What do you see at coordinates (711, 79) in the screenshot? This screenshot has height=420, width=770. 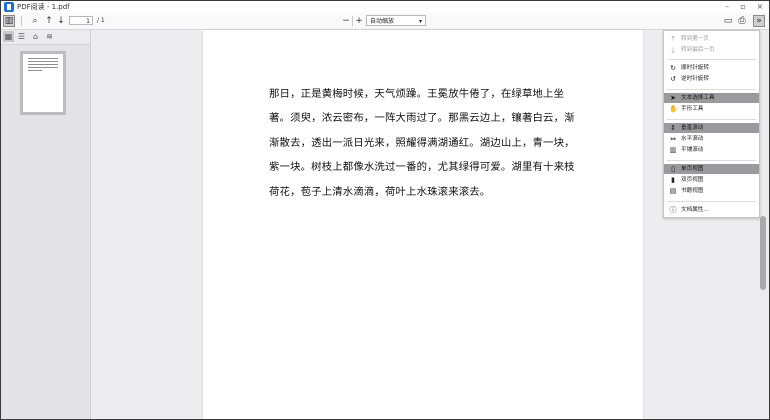 I see `rotate-counterclockwise-menu-item: ↺ 逆时针旋转` at bounding box center [711, 79].